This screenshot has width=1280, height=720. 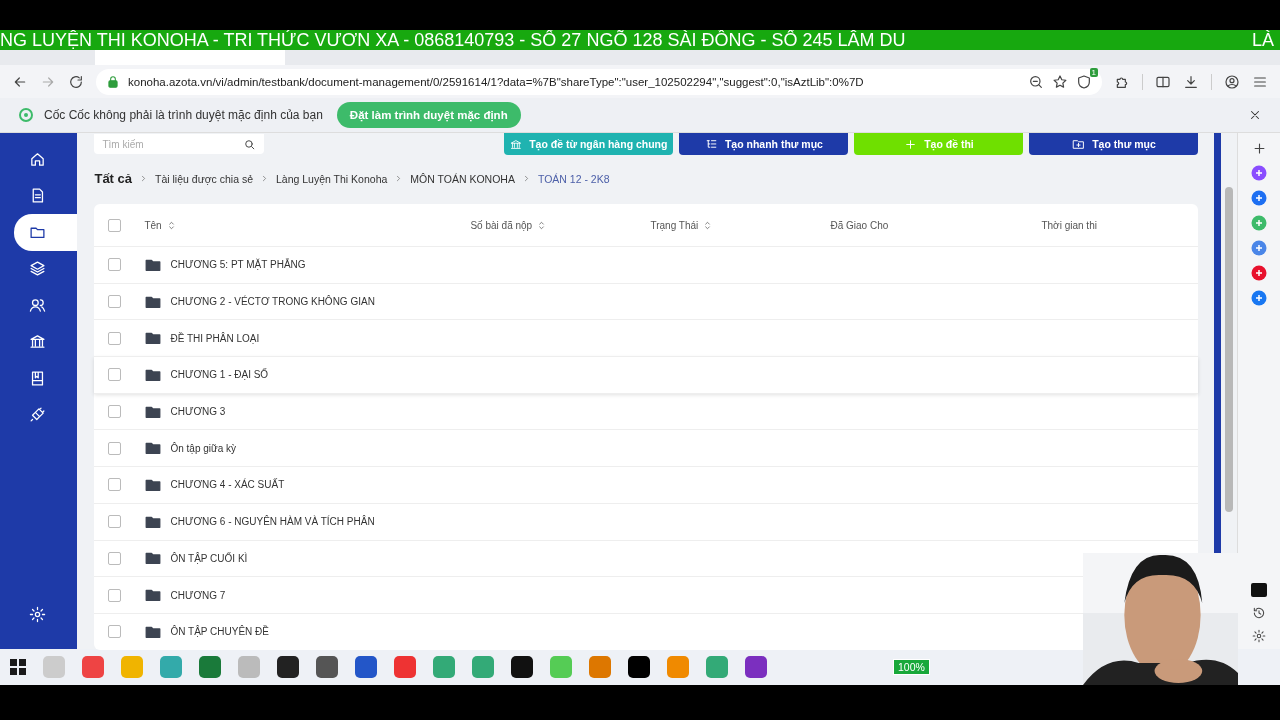 I want to click on ticker-text: LÀ, so click(x=1262, y=40).